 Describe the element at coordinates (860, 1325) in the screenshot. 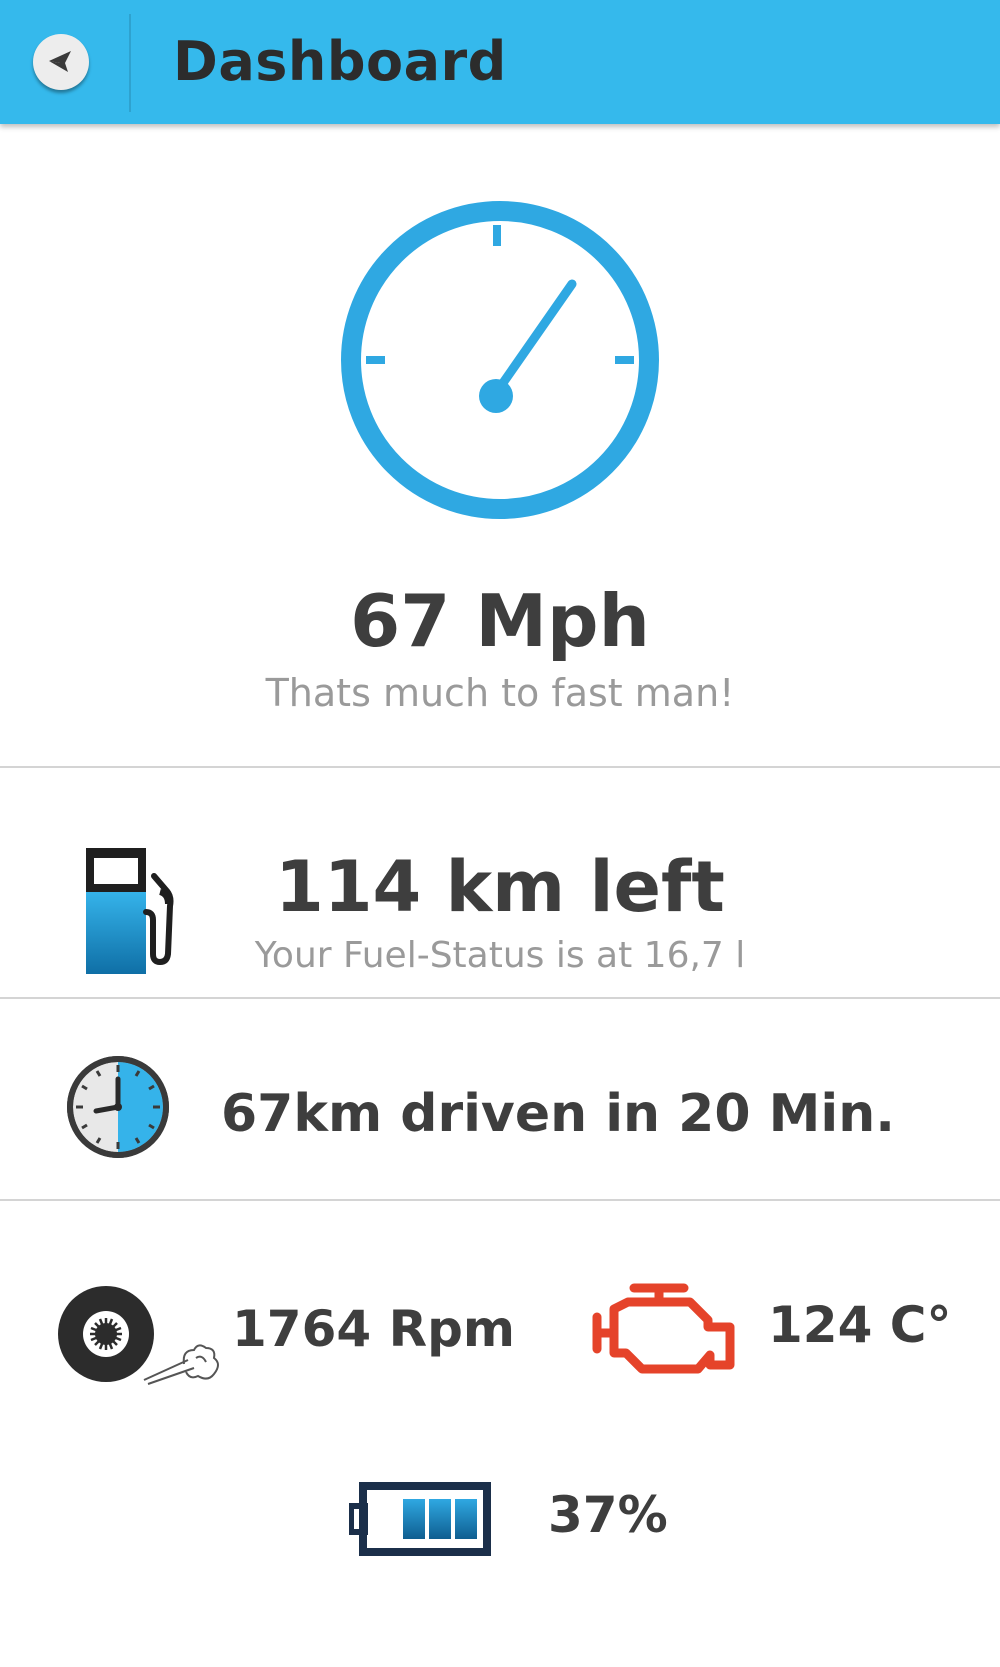

I see `engine-temperature: 124 C°` at that location.